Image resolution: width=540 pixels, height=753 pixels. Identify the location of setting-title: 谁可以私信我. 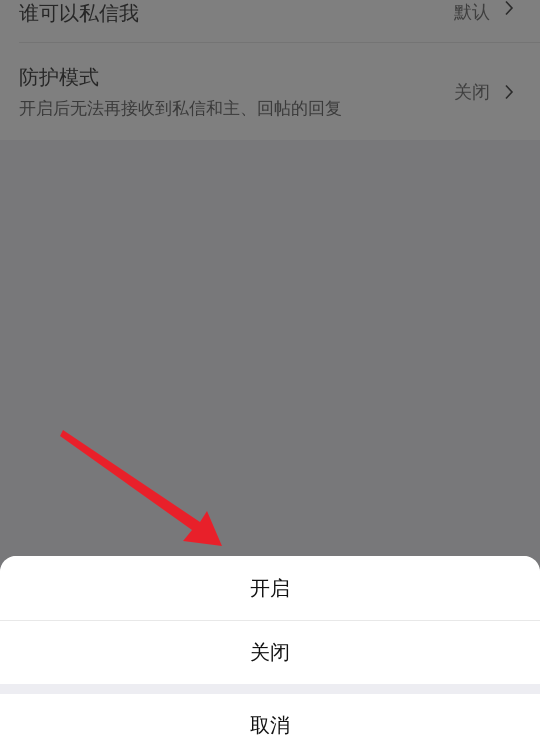
(79, 13).